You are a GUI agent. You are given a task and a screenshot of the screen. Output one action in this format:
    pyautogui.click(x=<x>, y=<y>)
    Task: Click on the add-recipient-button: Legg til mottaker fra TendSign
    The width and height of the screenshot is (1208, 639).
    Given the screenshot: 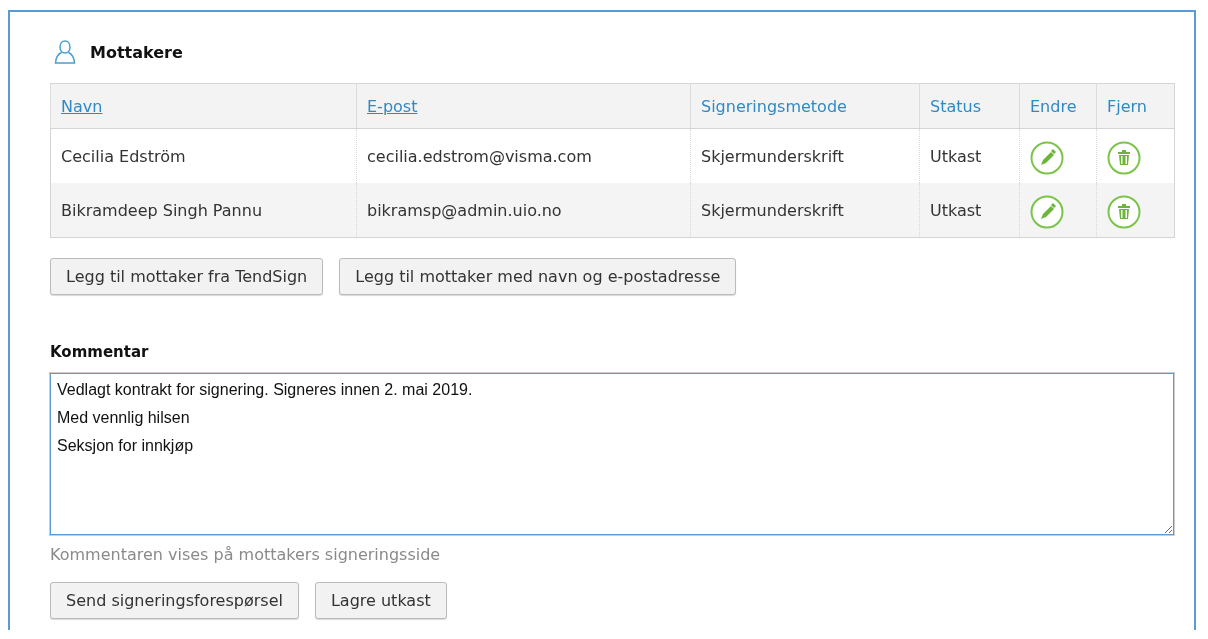 What is the action you would take?
    pyautogui.click(x=187, y=276)
    